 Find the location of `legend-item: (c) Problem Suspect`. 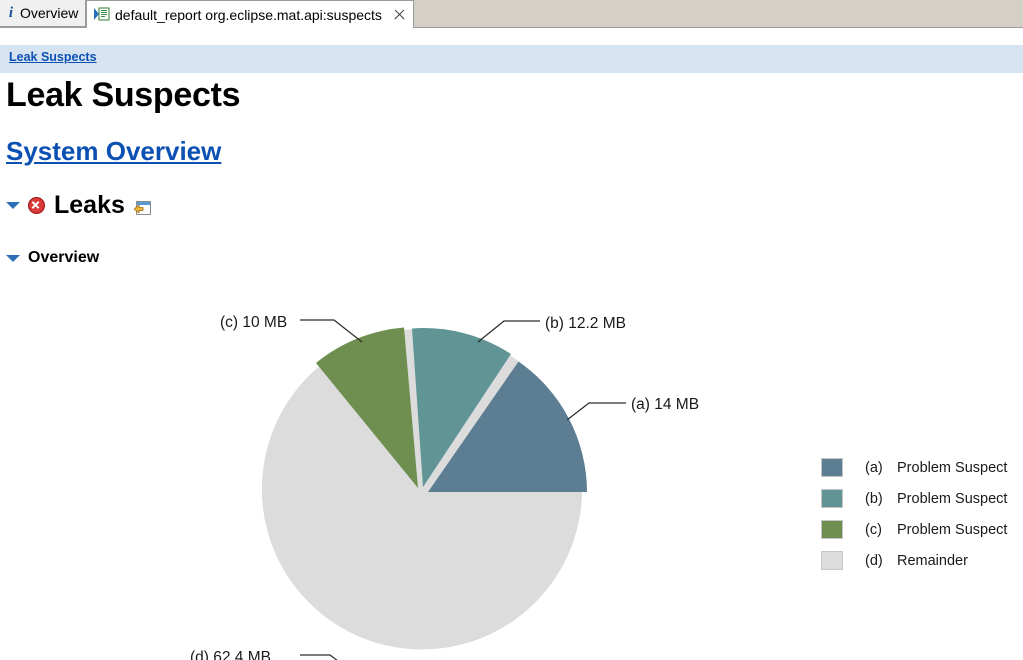

legend-item: (c) Problem Suspect is located at coordinates (922, 529).